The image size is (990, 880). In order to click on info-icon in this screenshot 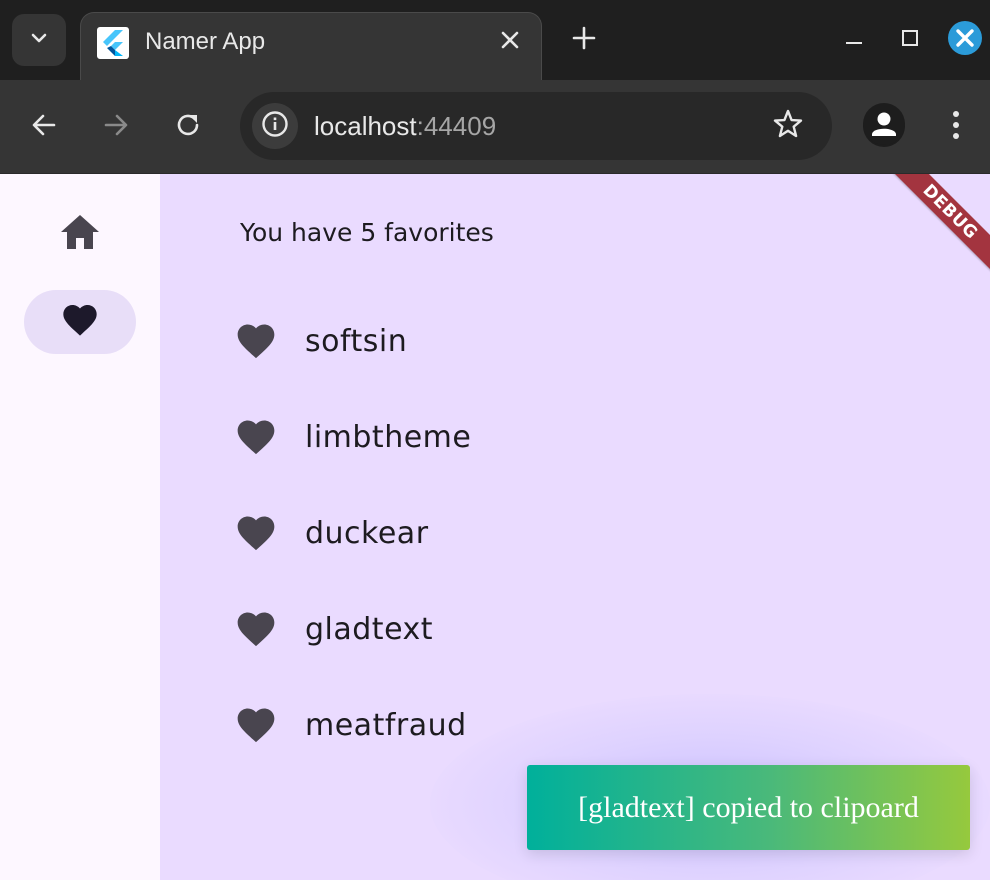, I will do `click(275, 126)`.